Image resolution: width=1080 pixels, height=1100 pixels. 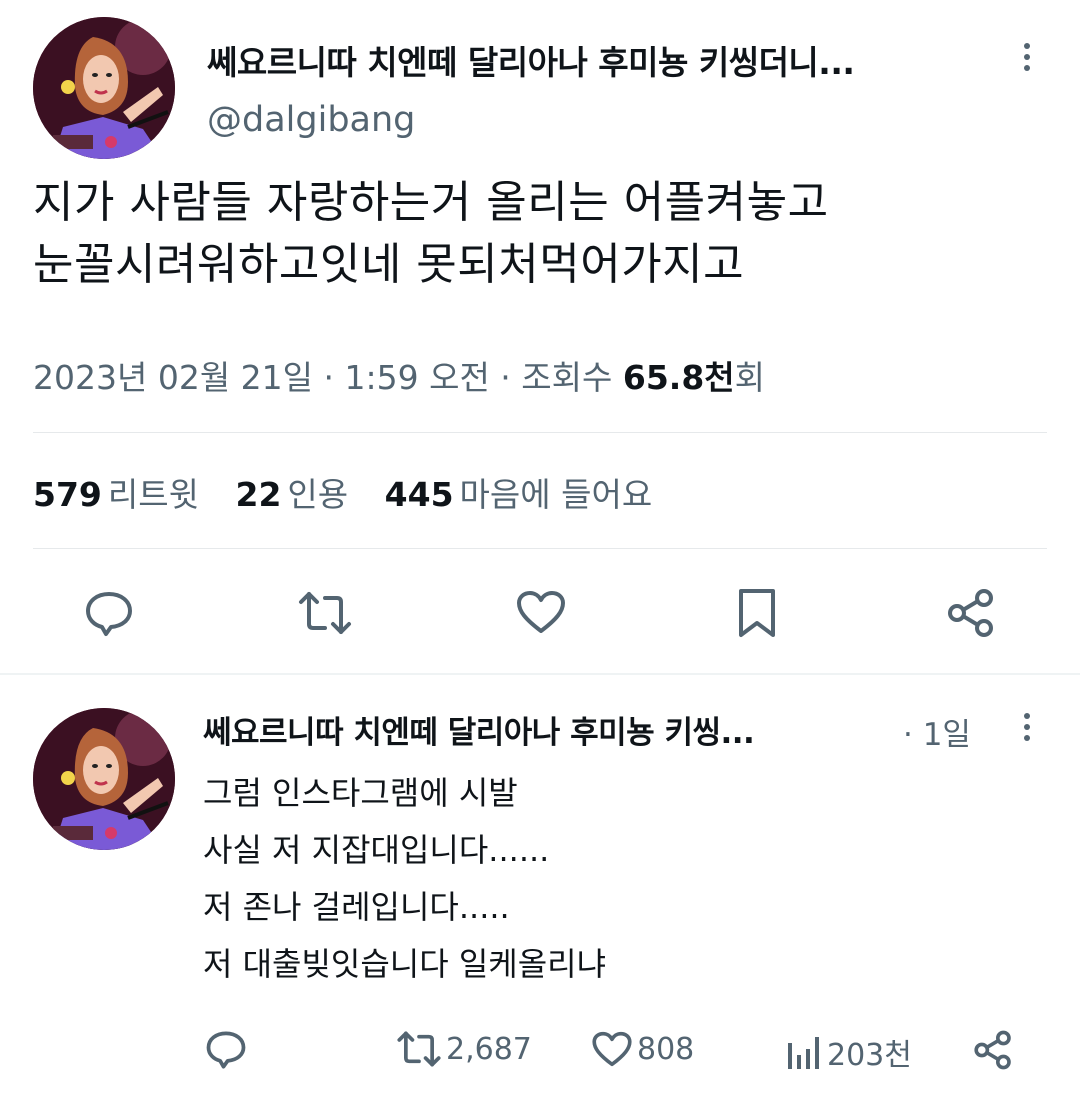 I want to click on reply-text-line: 그럼 인스타그램에 시발, so click(x=360, y=793).